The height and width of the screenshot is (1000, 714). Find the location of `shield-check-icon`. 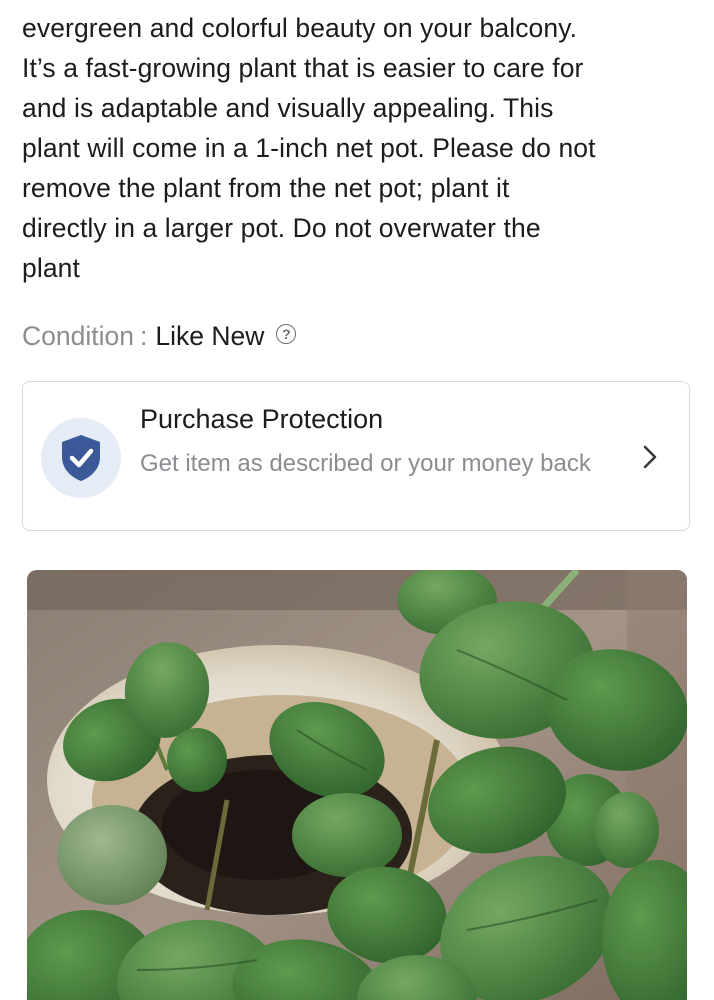

shield-check-icon is located at coordinates (81, 458).